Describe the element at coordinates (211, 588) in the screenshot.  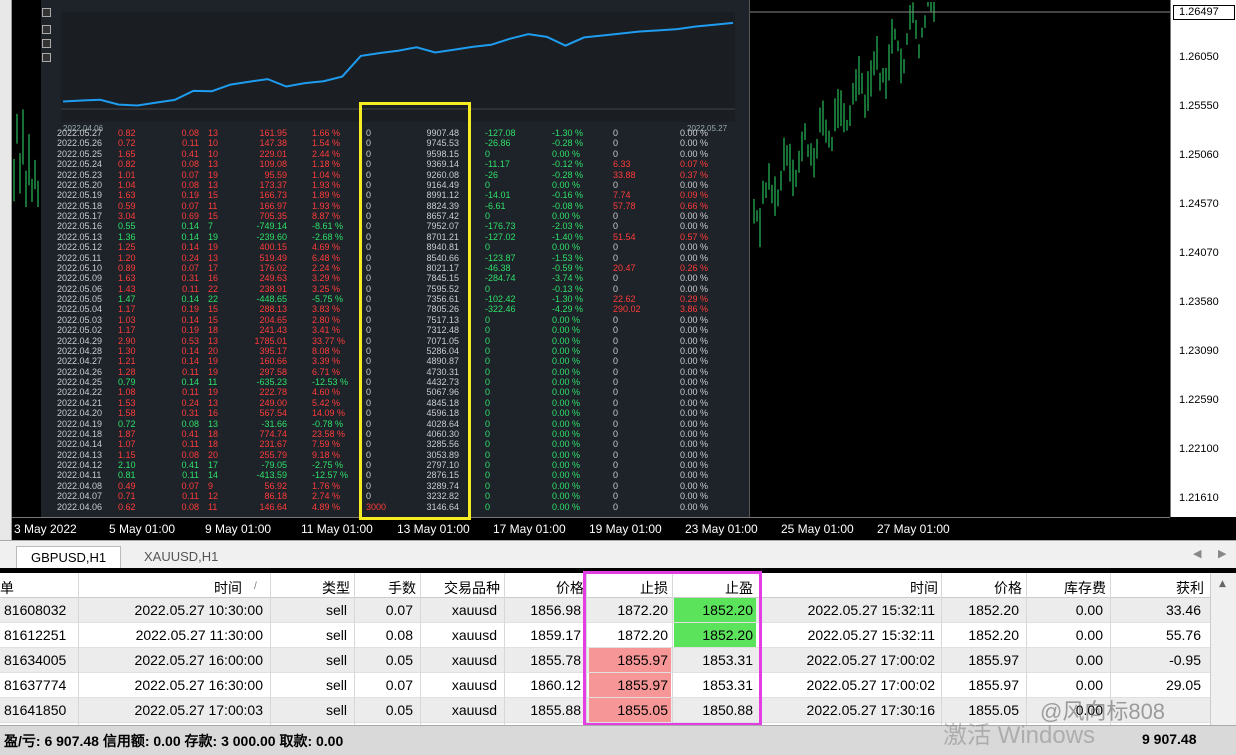
I see `col-open-time-header: 时间` at that location.